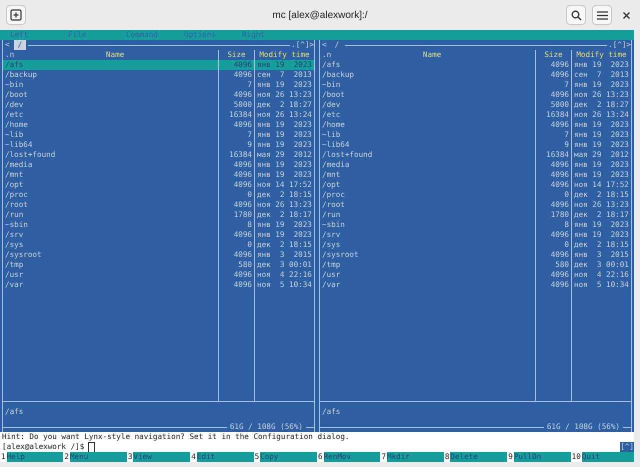  Describe the element at coordinates (320, 15) in the screenshot. I see `window-title: mc [alex@alexwork]:/` at that location.